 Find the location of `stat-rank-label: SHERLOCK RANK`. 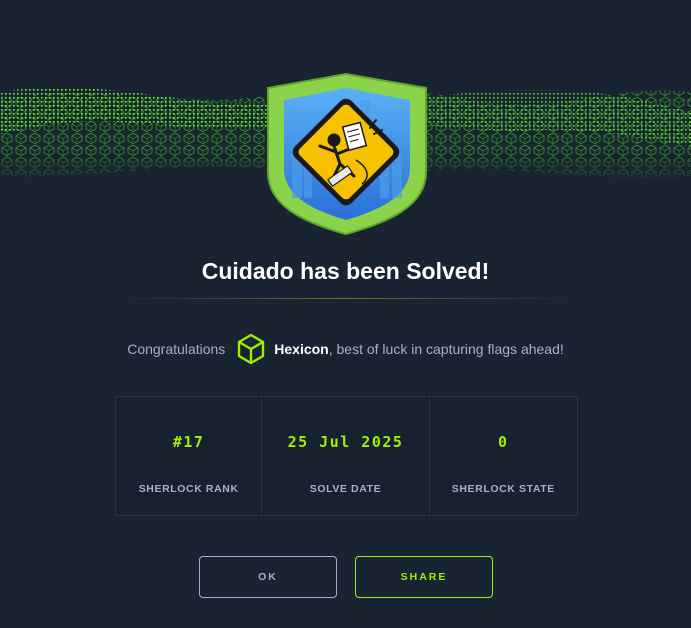

stat-rank-label: SHERLOCK RANK is located at coordinates (188, 489).